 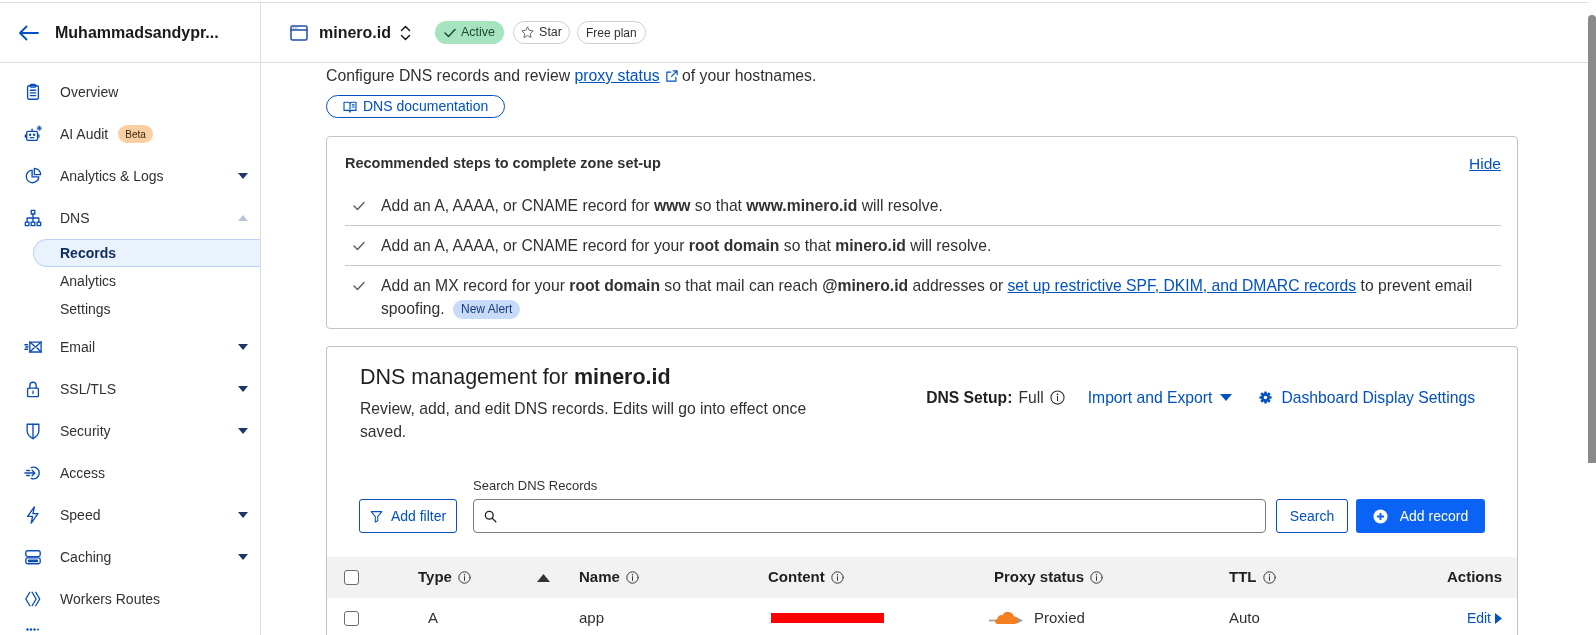 What do you see at coordinates (33, 473) in the screenshot?
I see `arrow-into-circle-icon` at bounding box center [33, 473].